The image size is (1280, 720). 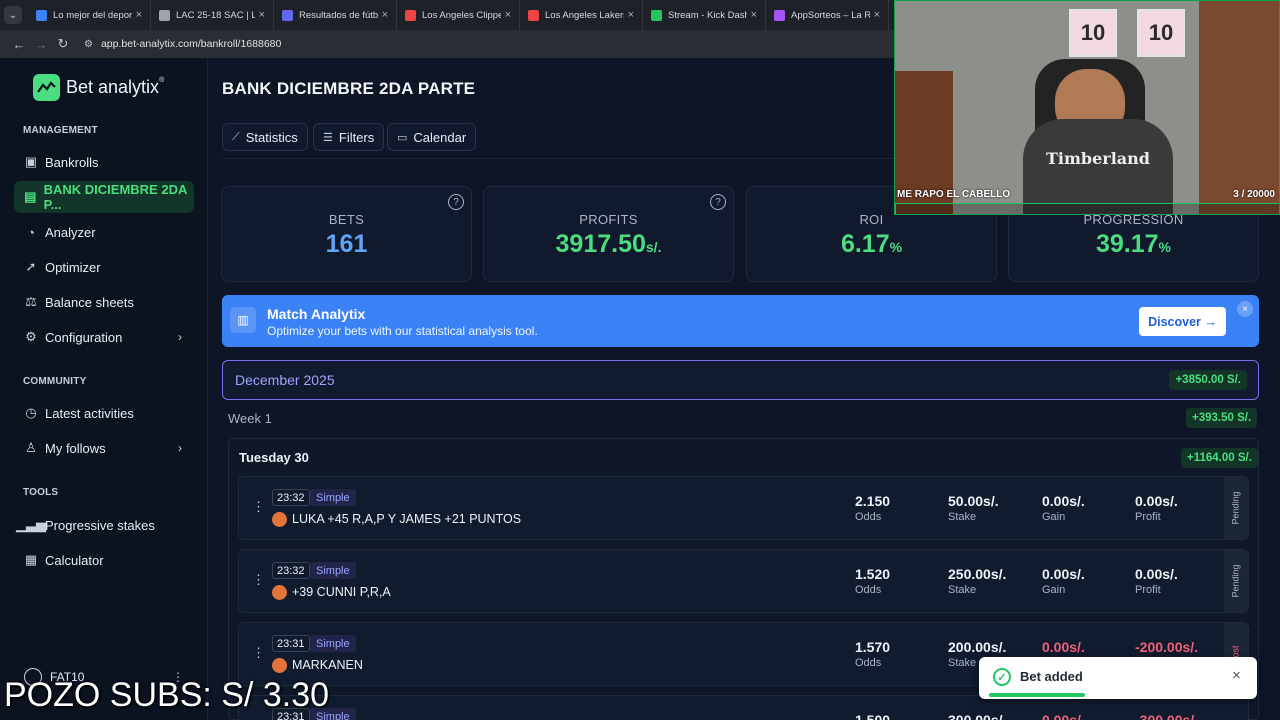 I want to click on streamer-shirt: Timberland, so click(x=1098, y=166).